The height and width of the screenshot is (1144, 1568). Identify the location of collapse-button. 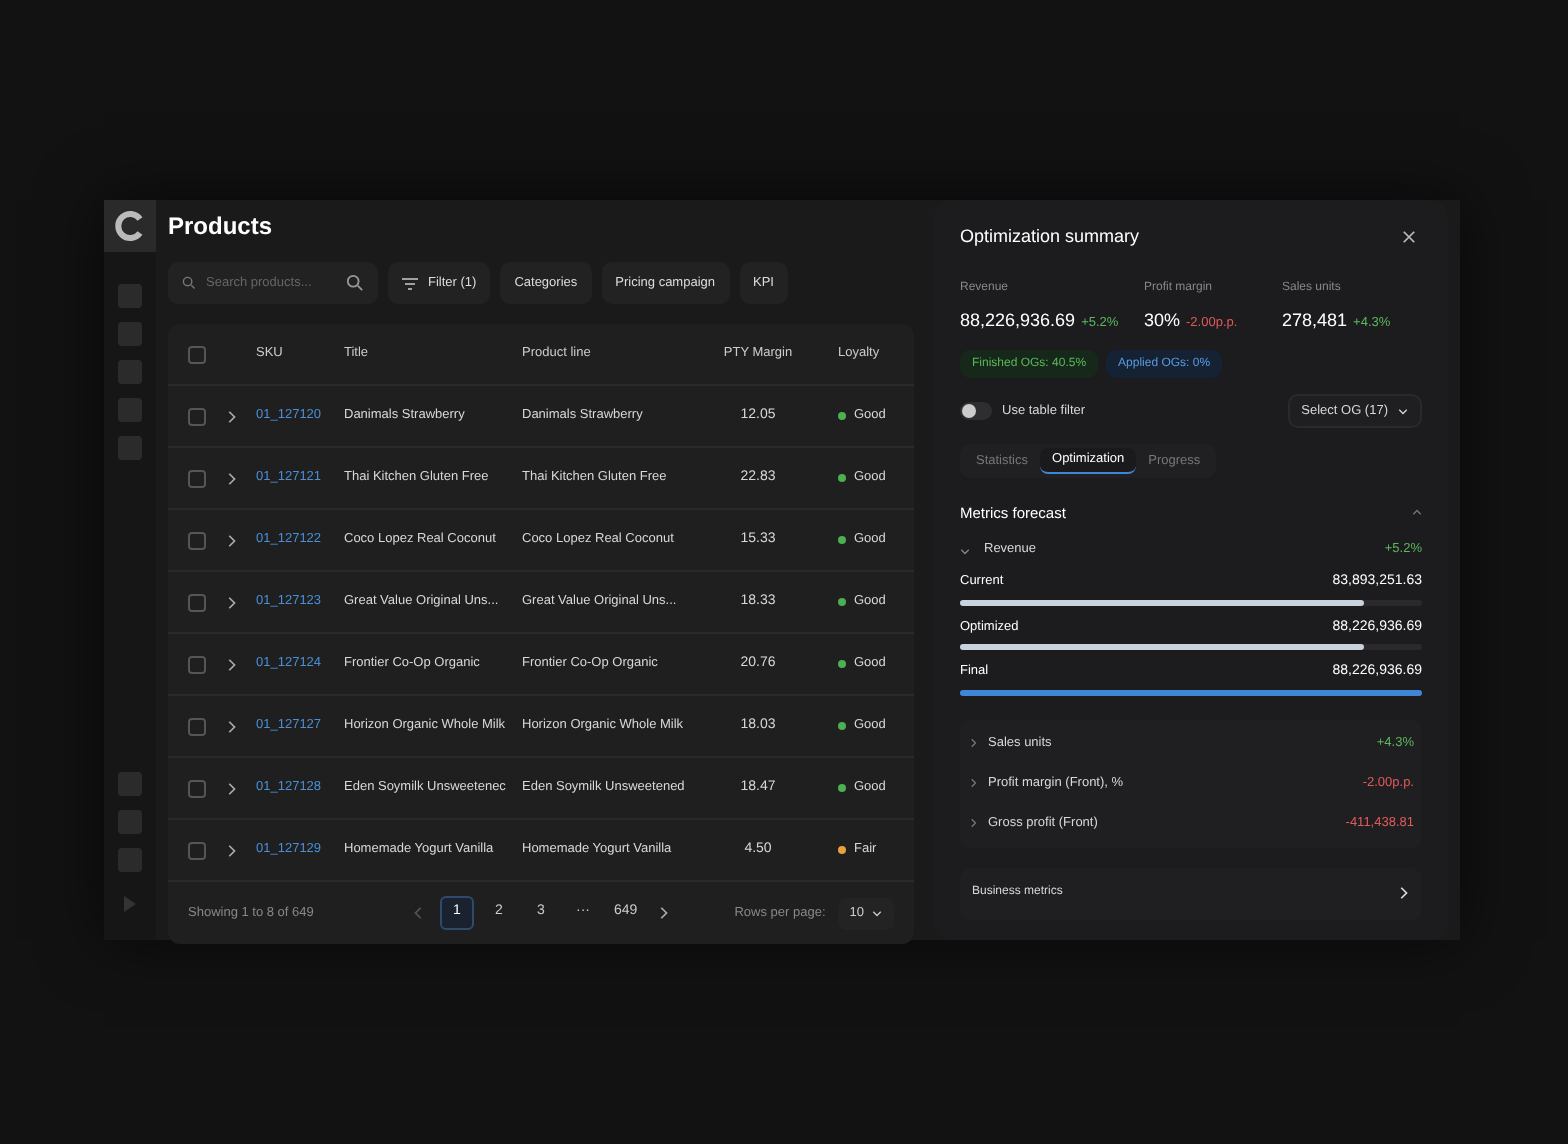
(1417, 513).